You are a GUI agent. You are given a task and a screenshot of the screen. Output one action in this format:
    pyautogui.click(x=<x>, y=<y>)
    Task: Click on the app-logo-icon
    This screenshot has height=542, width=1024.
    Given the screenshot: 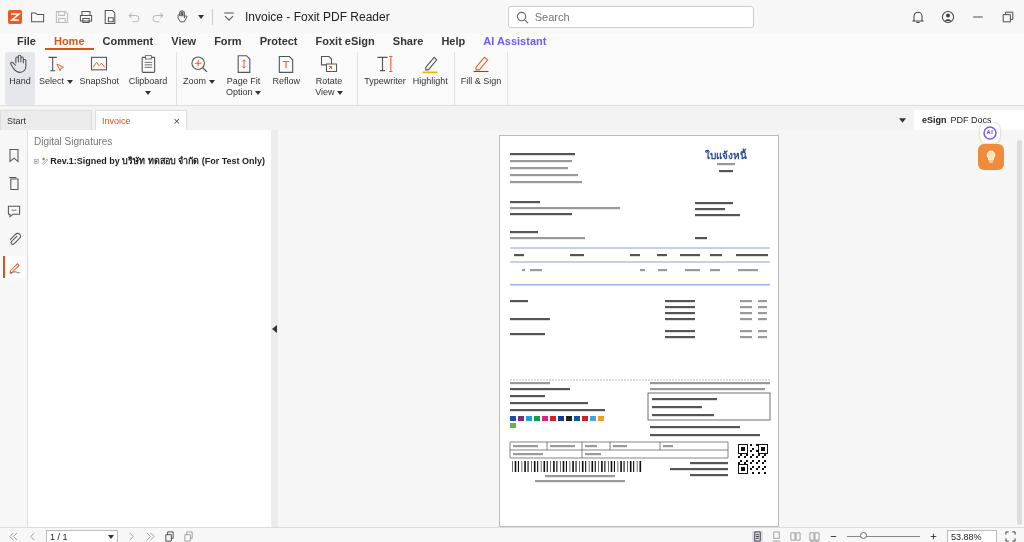 What is the action you would take?
    pyautogui.click(x=15, y=16)
    